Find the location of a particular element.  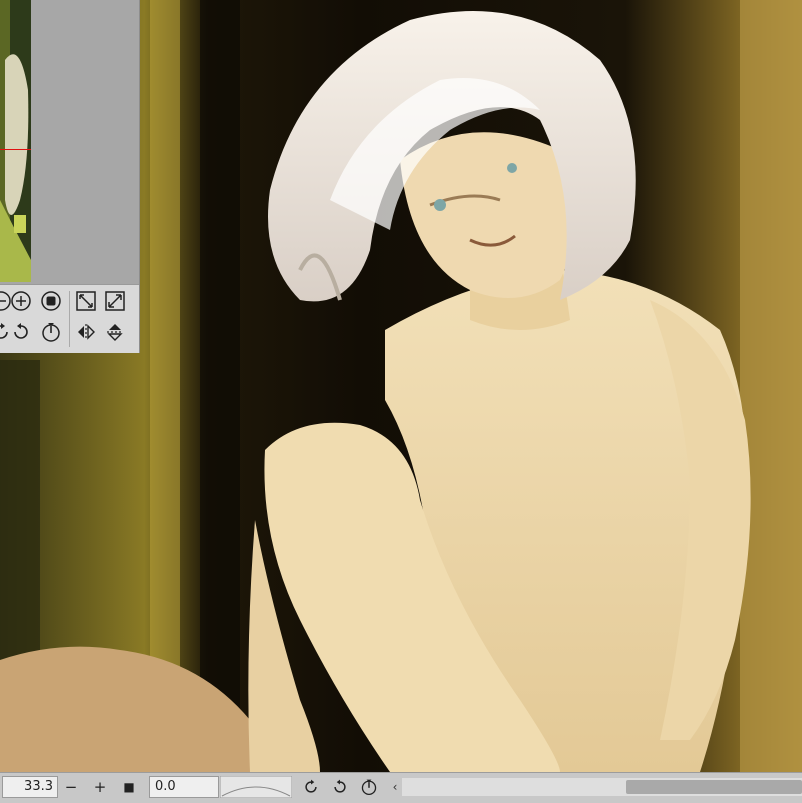

navigator-toolbar is located at coordinates (69, 318).